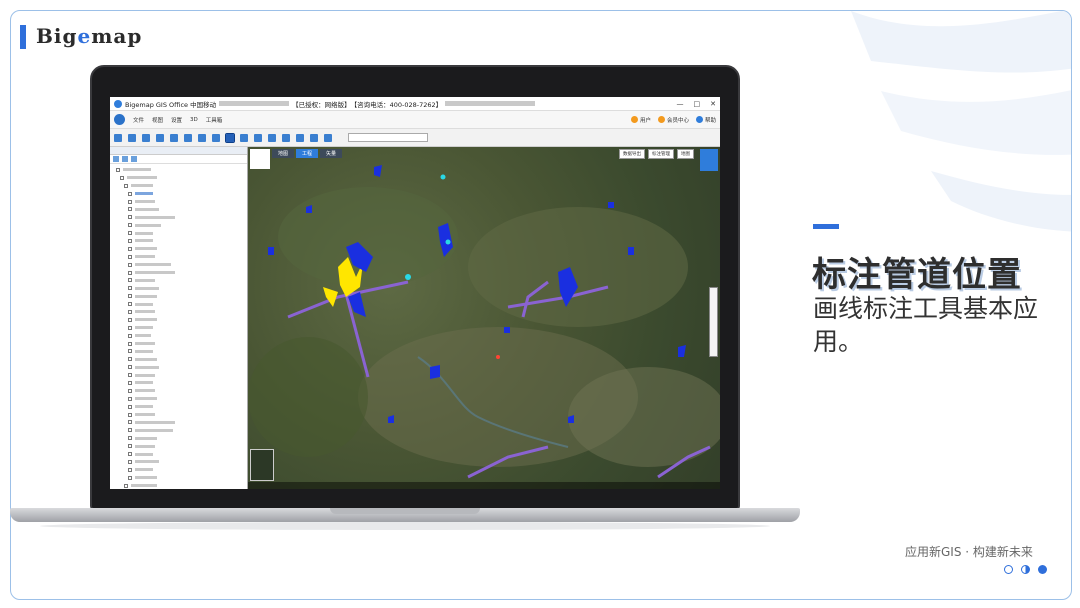  I want to click on table-icon, so click(174, 137).